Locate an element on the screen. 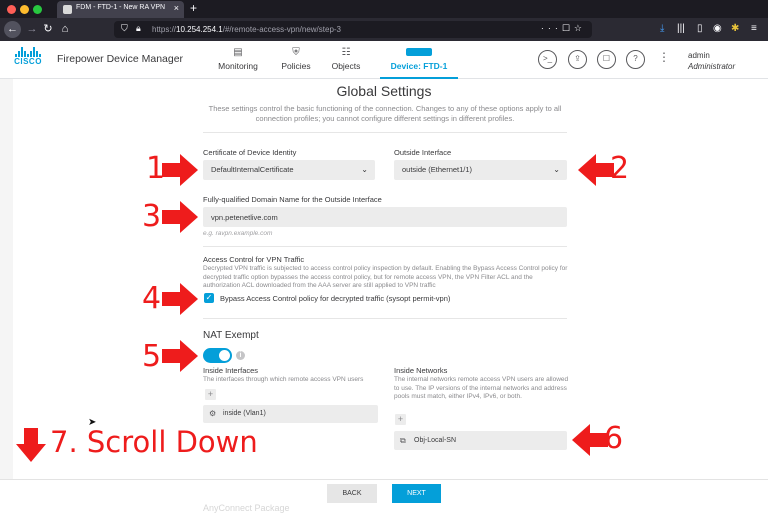  download-icon: ⤓ is located at coordinates (662, 28).